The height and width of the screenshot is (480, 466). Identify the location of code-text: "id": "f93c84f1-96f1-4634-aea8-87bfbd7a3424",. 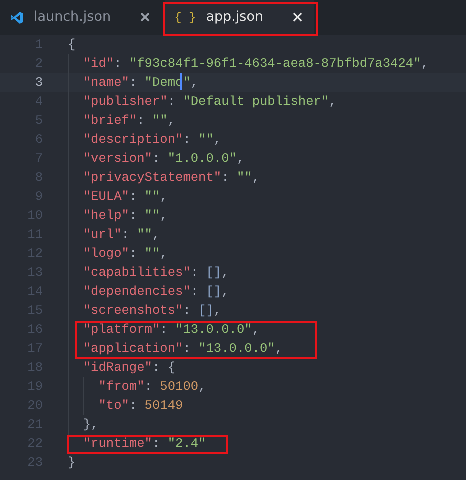
(256, 63).